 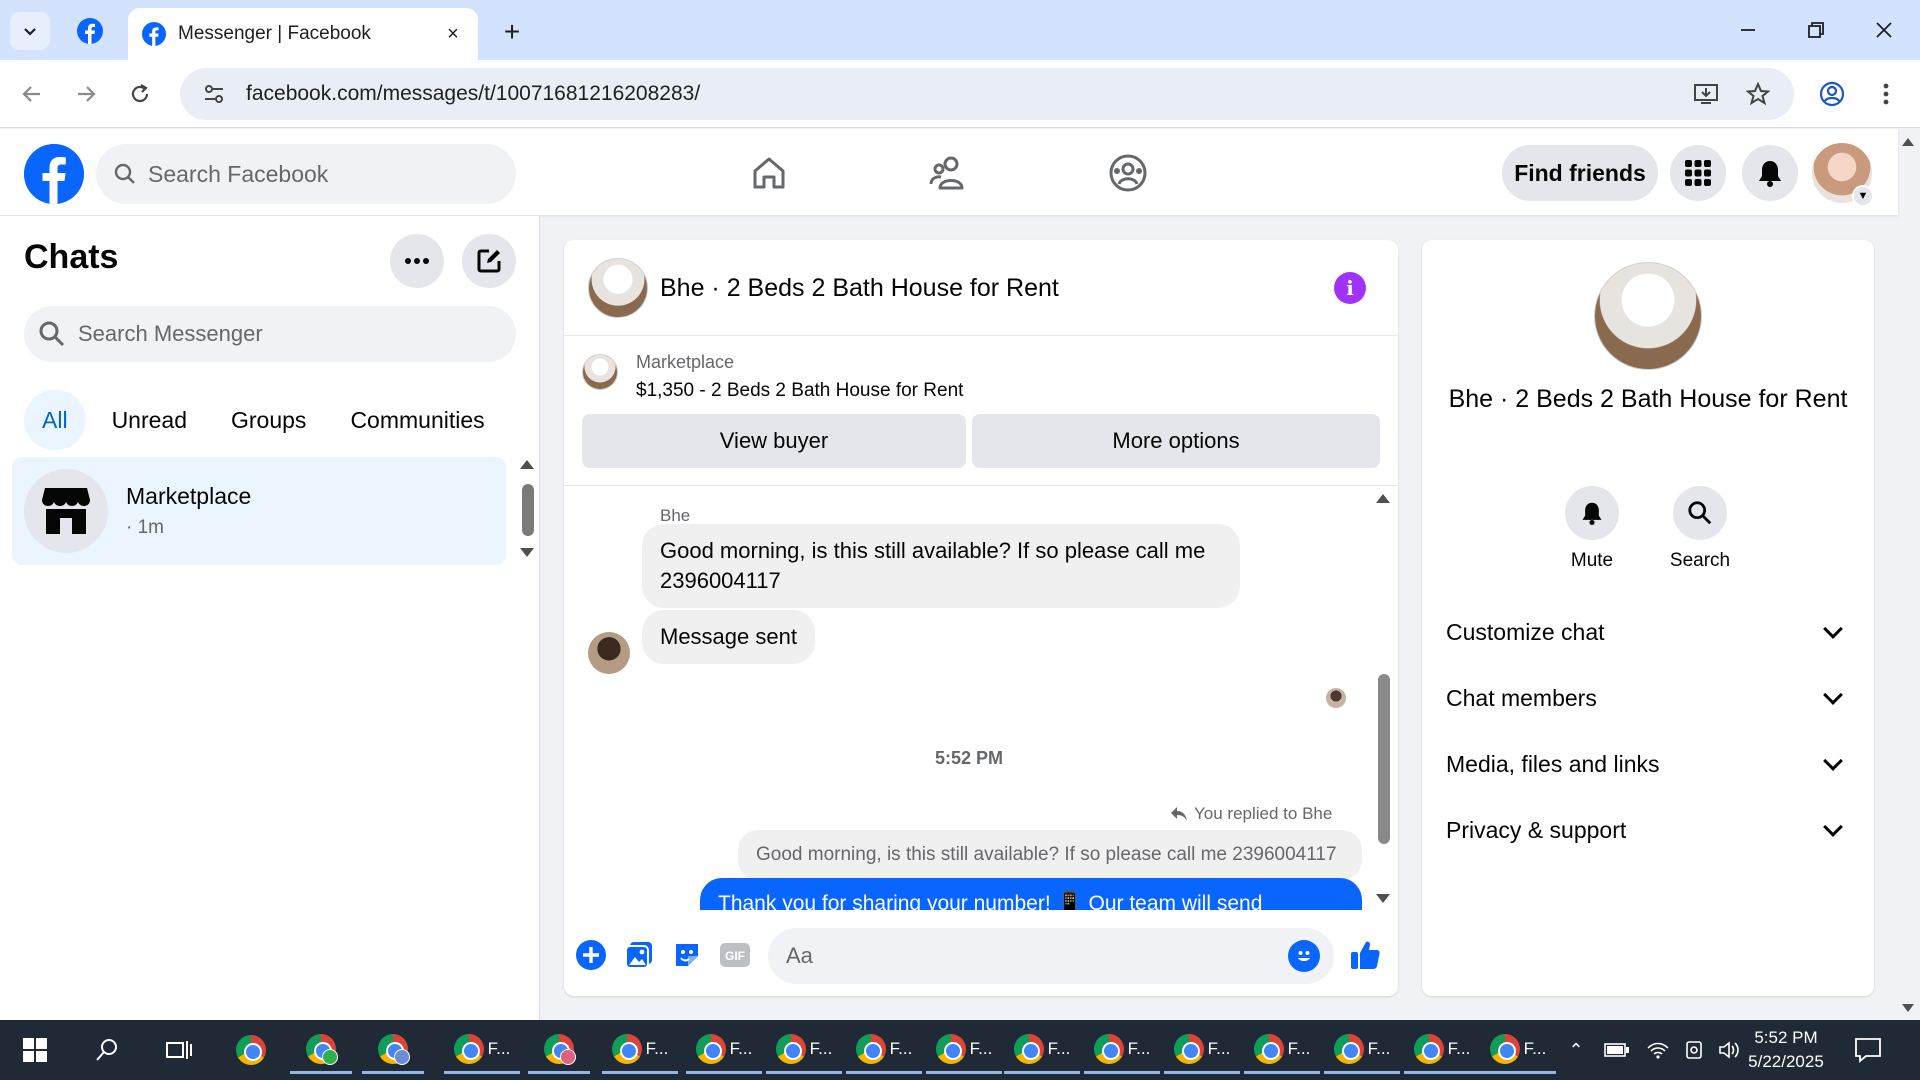 I want to click on thumbs-up-icon, so click(x=1365, y=955).